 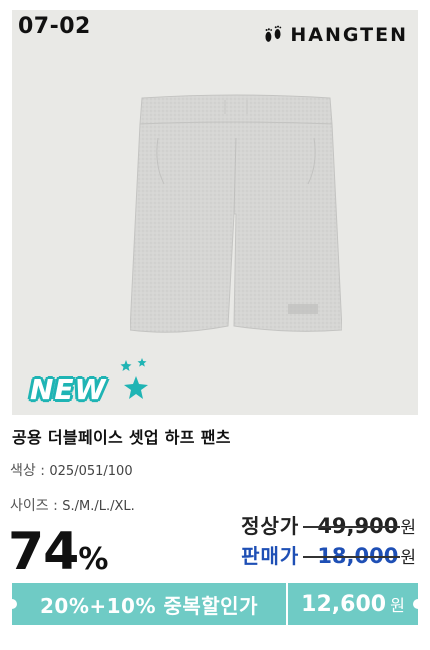 What do you see at coordinates (93, 559) in the screenshot?
I see `discount-symbol: %` at bounding box center [93, 559].